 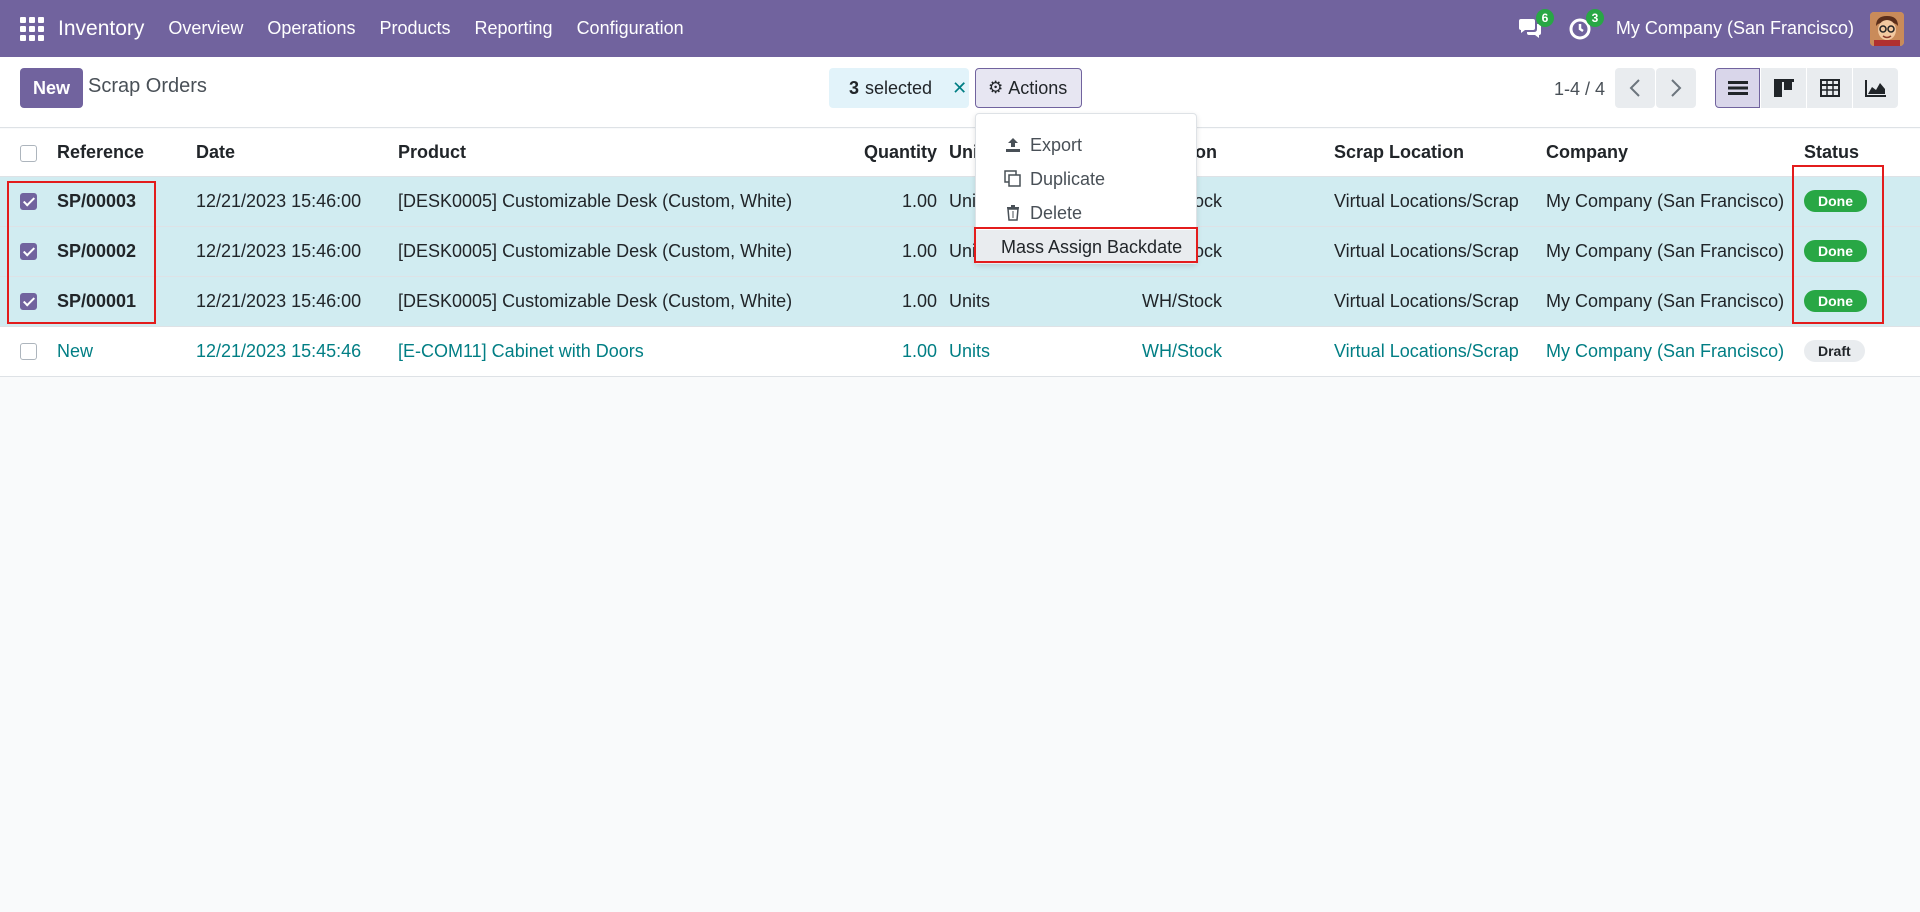 I want to click on avatar-face-icon, so click(x=1887, y=28).